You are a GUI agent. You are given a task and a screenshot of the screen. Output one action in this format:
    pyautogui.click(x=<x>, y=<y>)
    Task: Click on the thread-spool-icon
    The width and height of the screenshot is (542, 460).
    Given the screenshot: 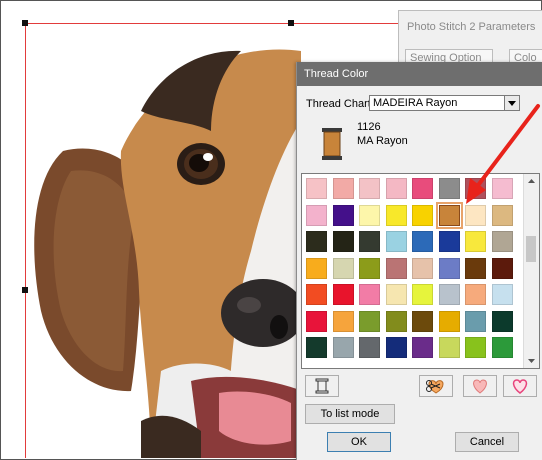 What is the action you would take?
    pyautogui.click(x=332, y=144)
    